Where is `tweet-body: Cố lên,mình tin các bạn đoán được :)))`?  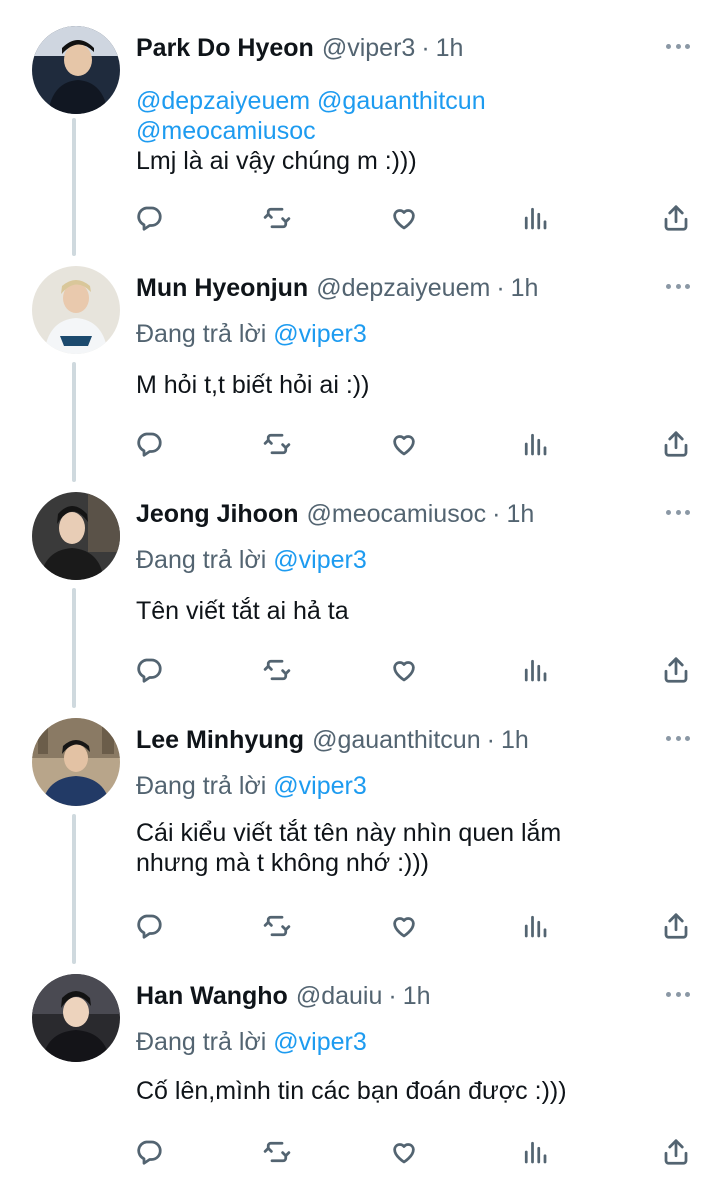
tweet-body: Cố lên,mình tin các bạn đoán được :))) is located at coordinates (351, 1091).